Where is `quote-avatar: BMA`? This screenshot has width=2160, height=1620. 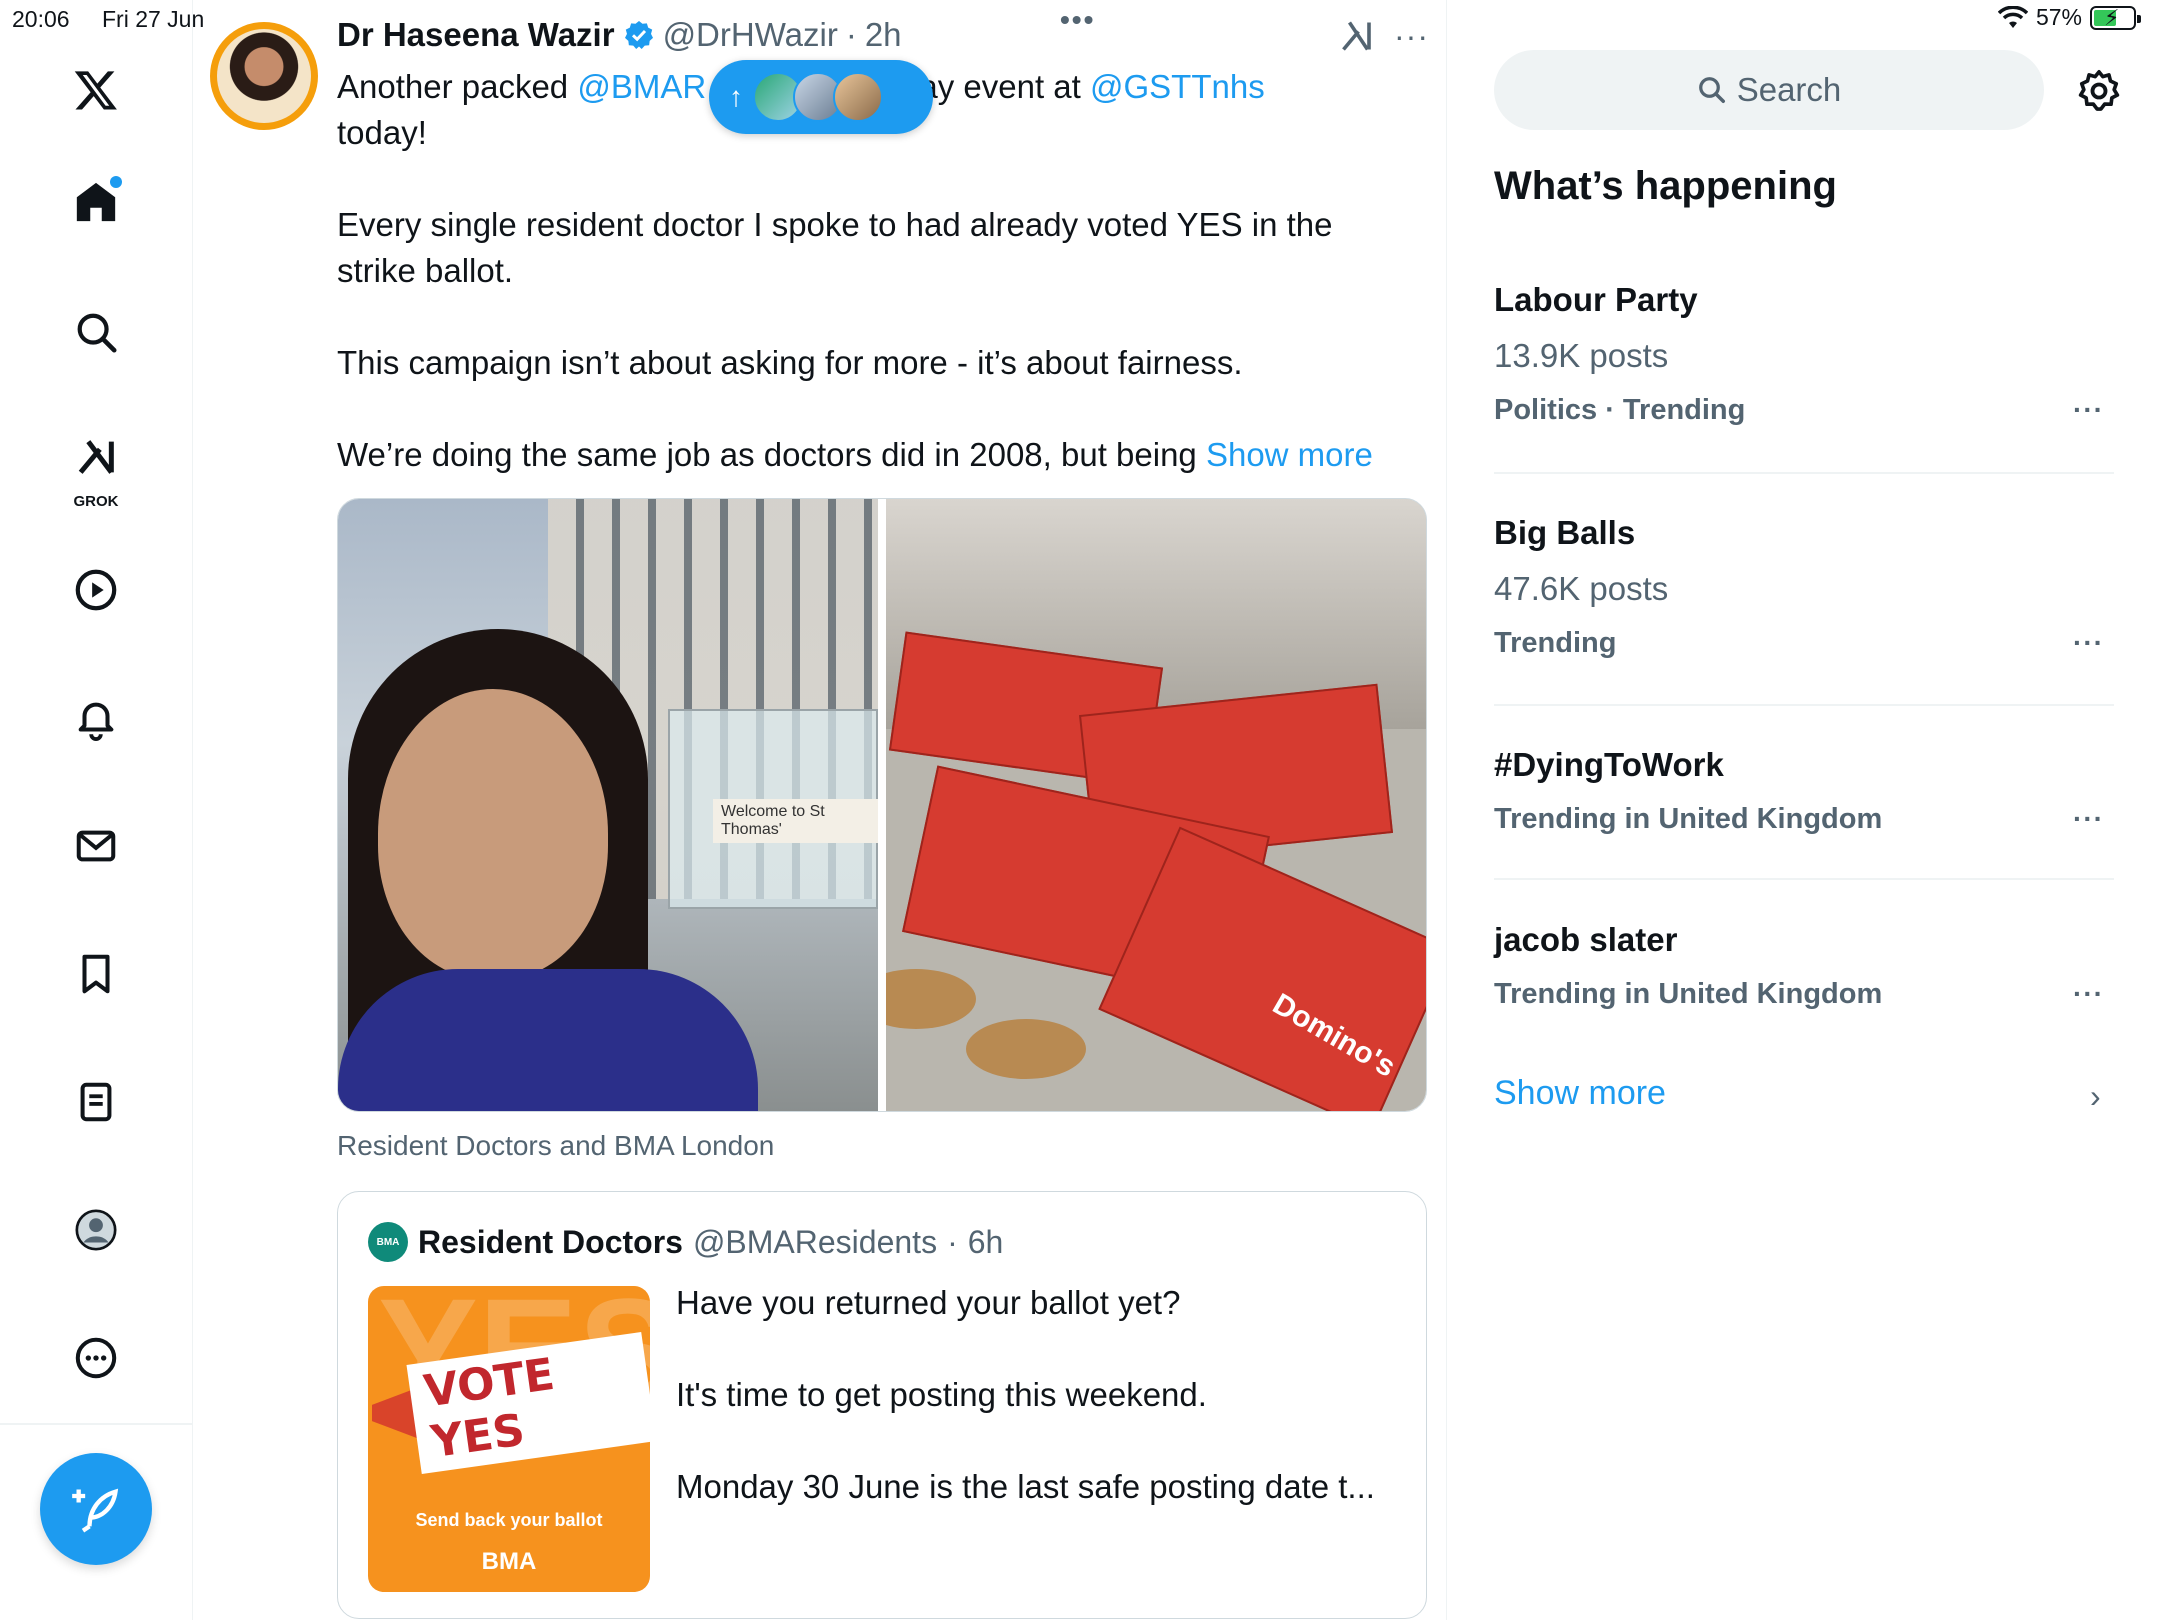
quote-avatar: BMA is located at coordinates (388, 1242).